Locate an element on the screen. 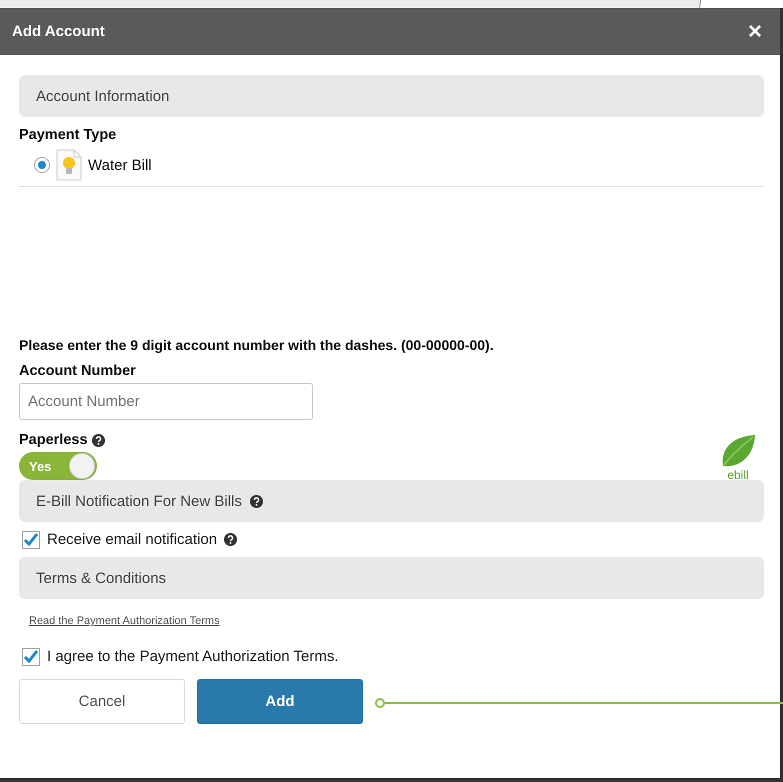  radio-button is located at coordinates (42, 165).